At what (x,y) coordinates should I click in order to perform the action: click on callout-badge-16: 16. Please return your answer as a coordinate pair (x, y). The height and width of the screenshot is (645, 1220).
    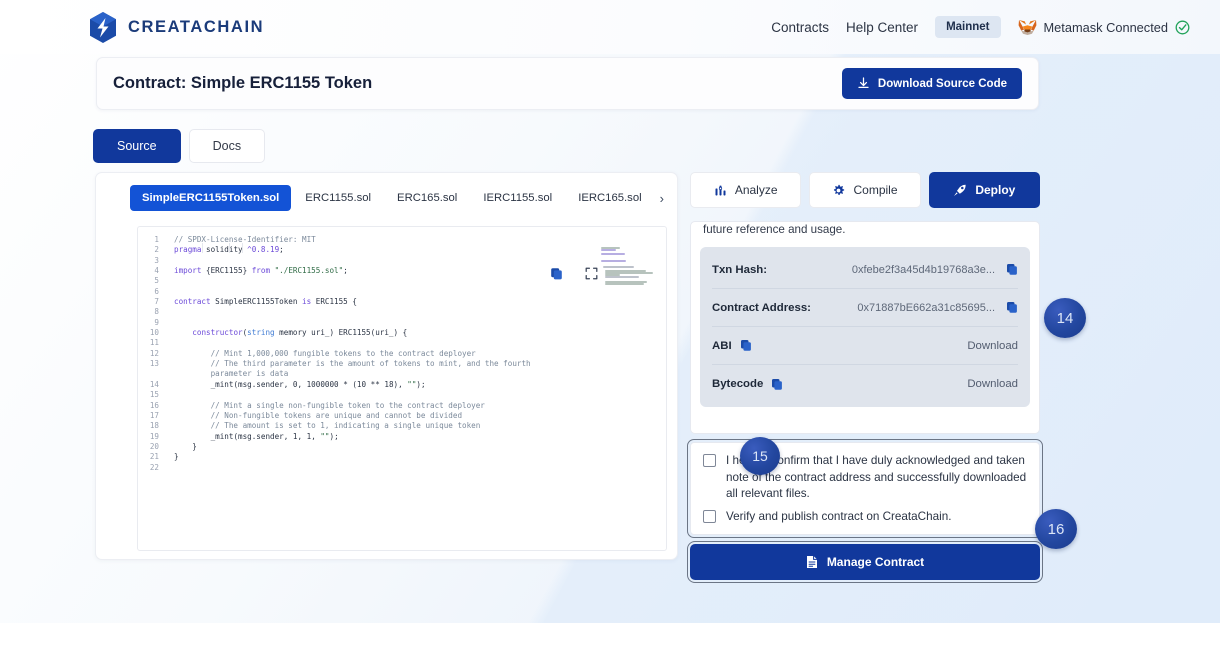
    Looking at the image, I should click on (1056, 529).